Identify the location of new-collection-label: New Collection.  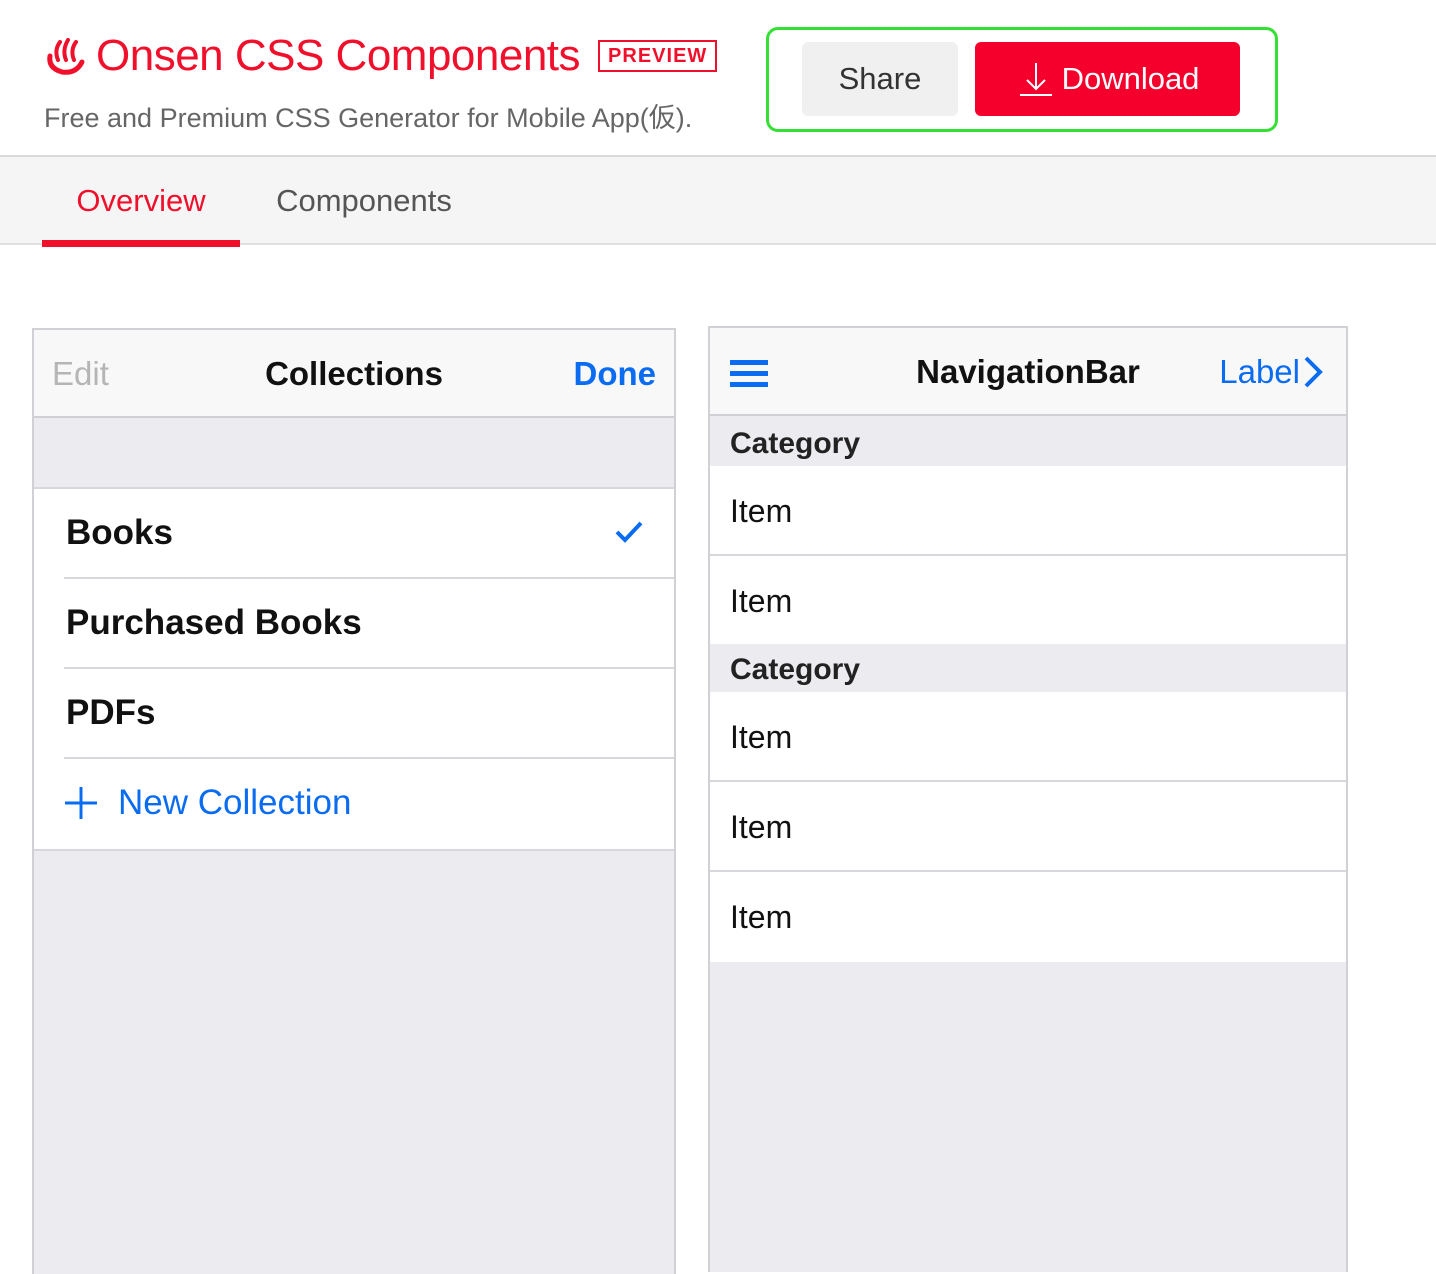
(235, 802).